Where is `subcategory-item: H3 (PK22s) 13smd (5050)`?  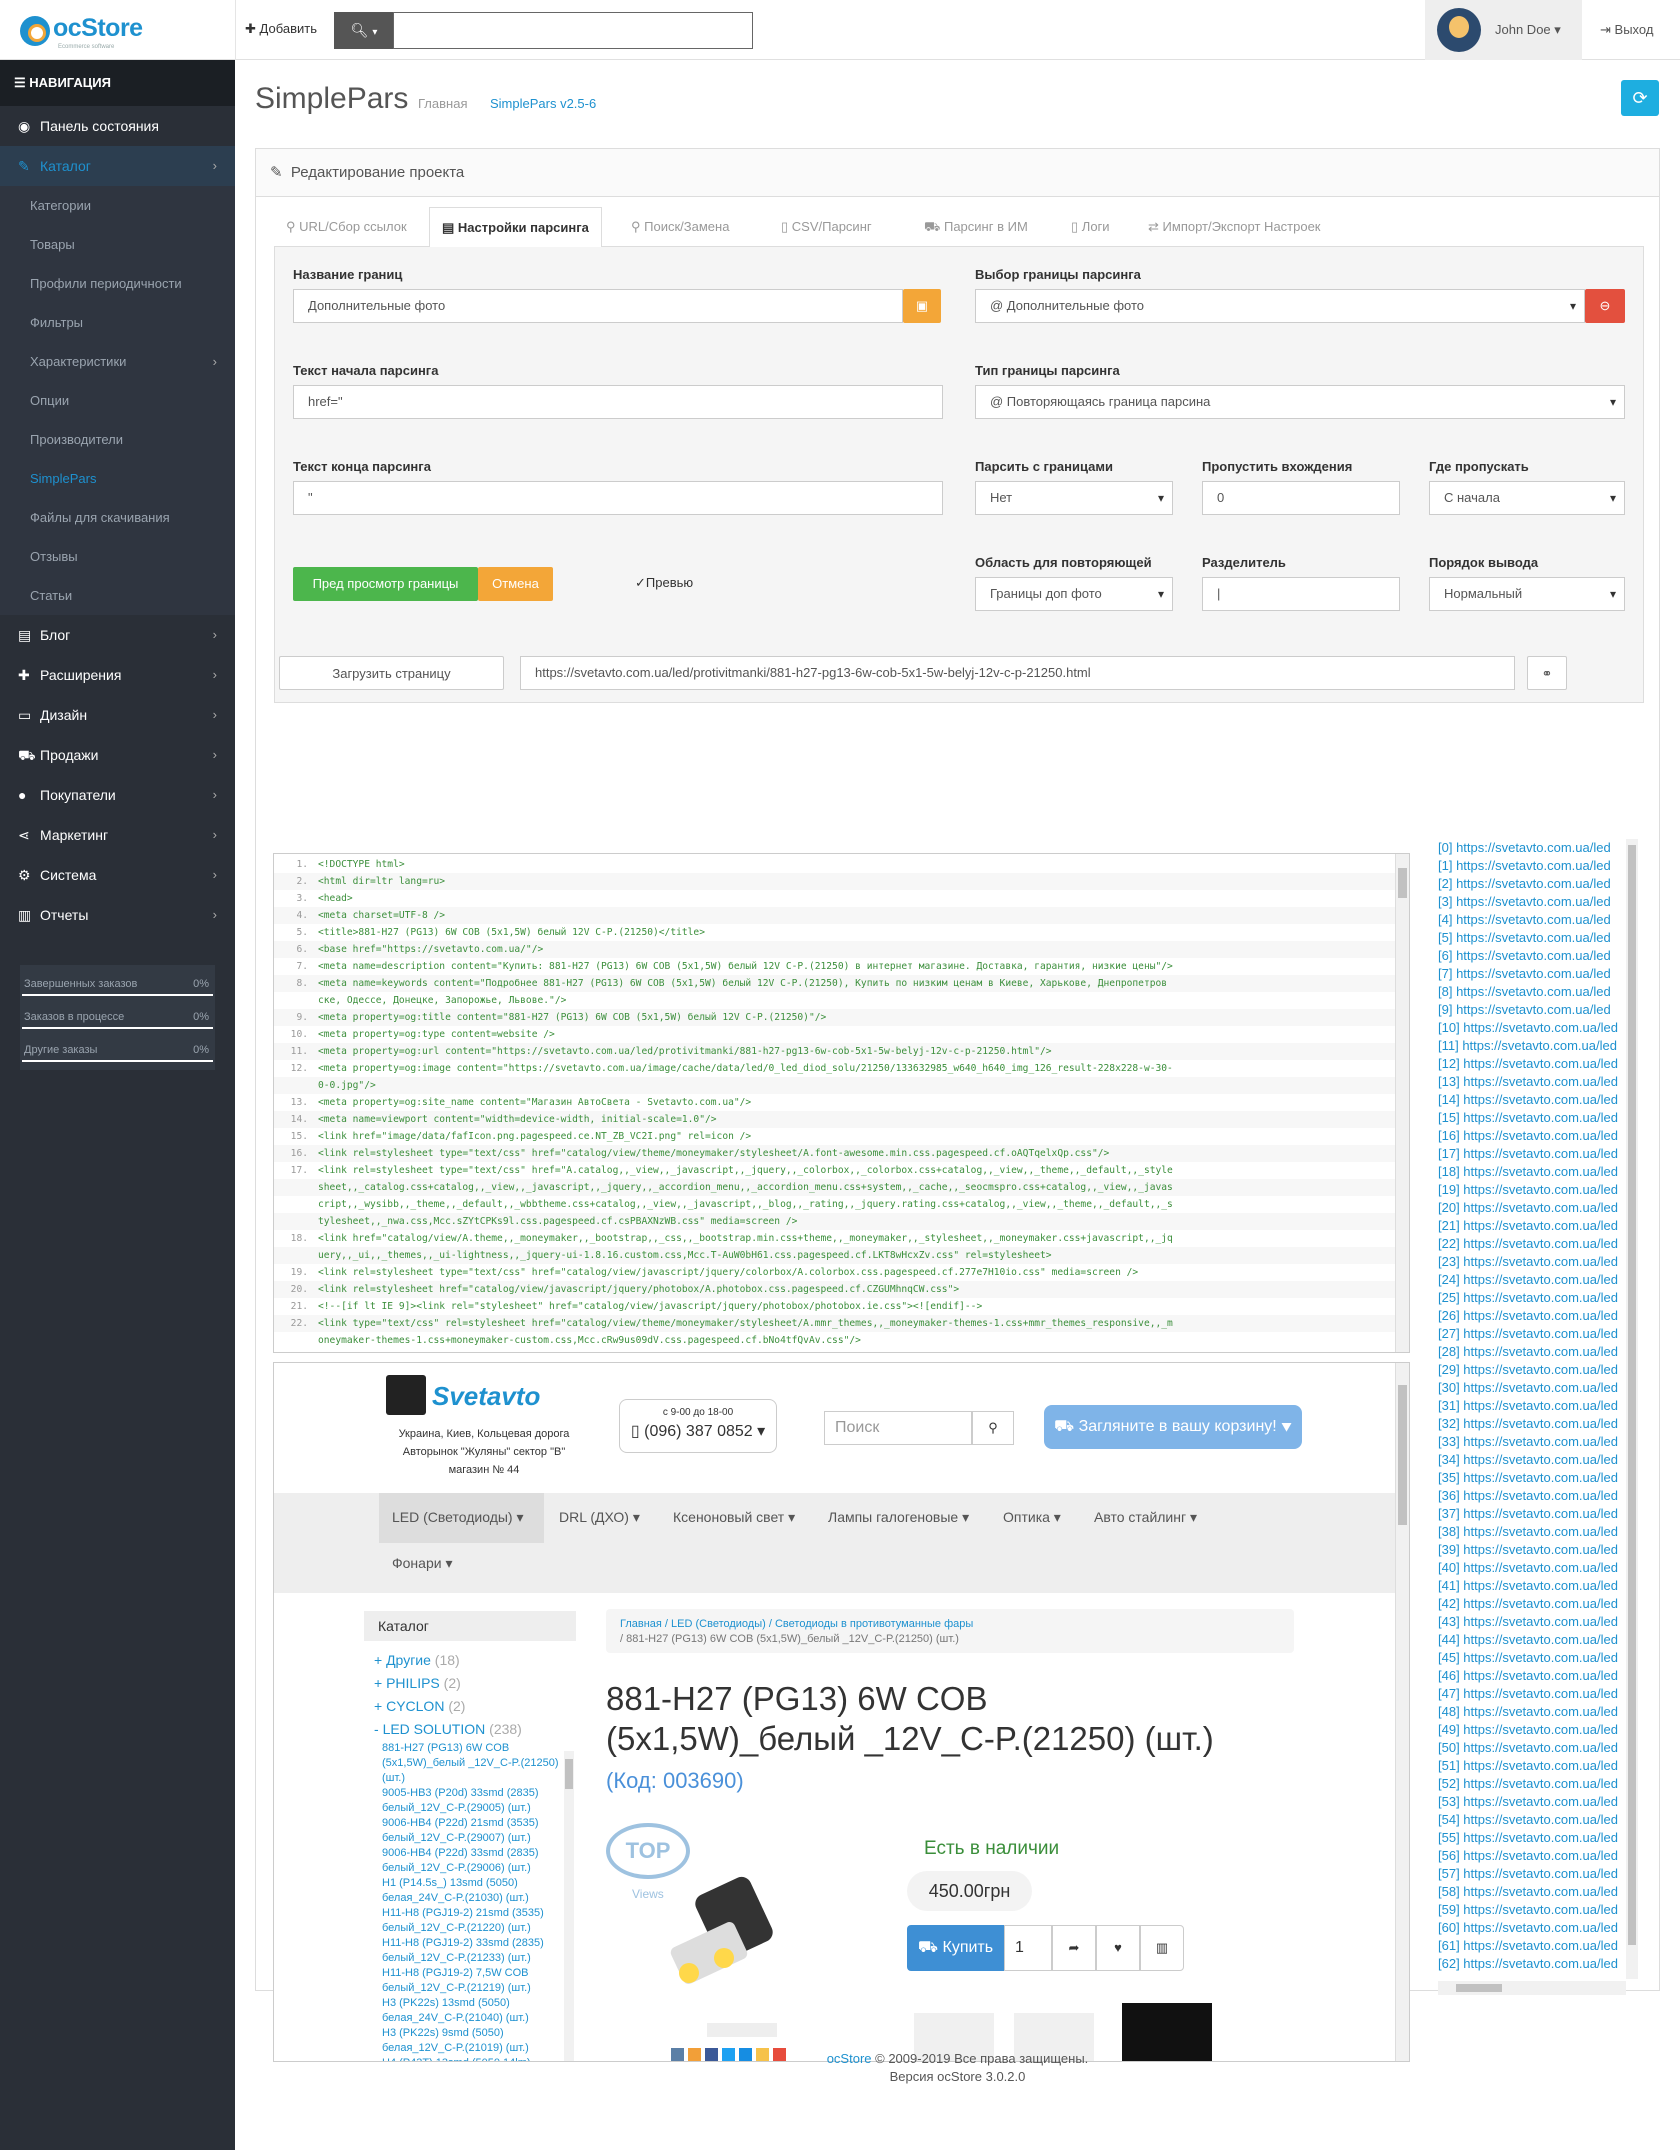 subcategory-item: H3 (PK22s) 13smd (5050) is located at coordinates (473, 2003).